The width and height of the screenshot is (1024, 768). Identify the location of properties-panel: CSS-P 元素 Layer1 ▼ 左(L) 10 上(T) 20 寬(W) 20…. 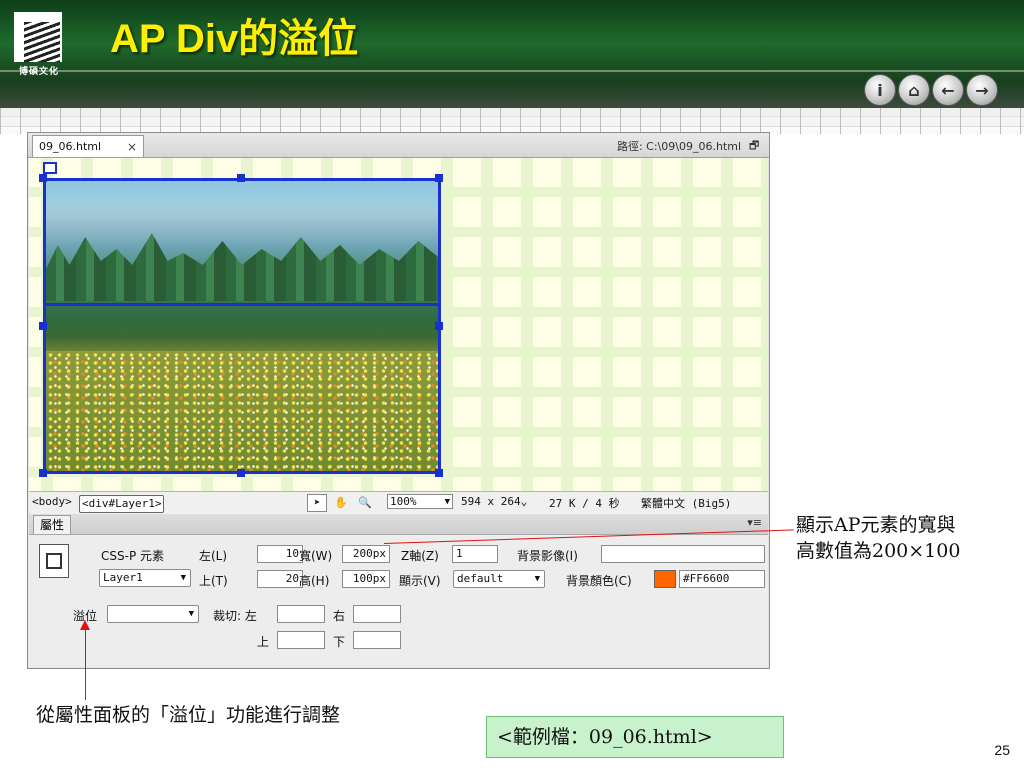
(398, 601).